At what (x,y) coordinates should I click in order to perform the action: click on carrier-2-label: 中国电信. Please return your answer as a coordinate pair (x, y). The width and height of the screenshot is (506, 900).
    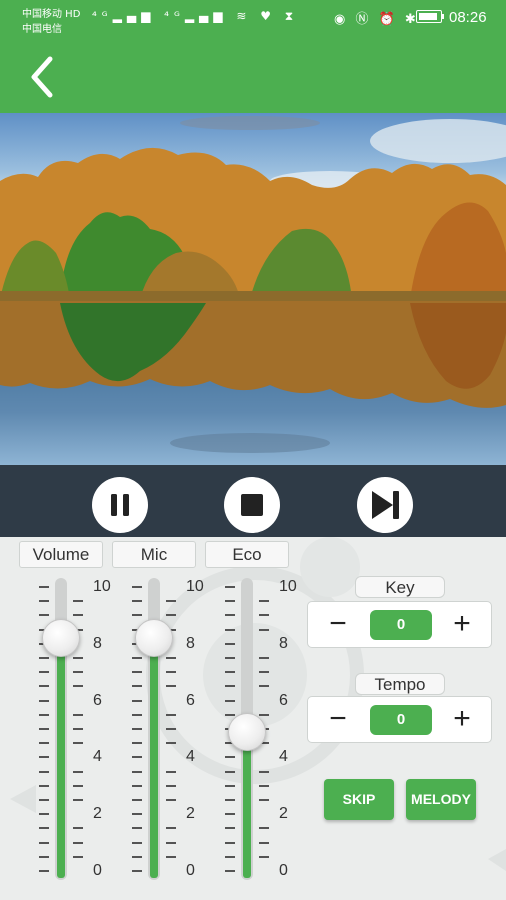
    Looking at the image, I should click on (42, 29).